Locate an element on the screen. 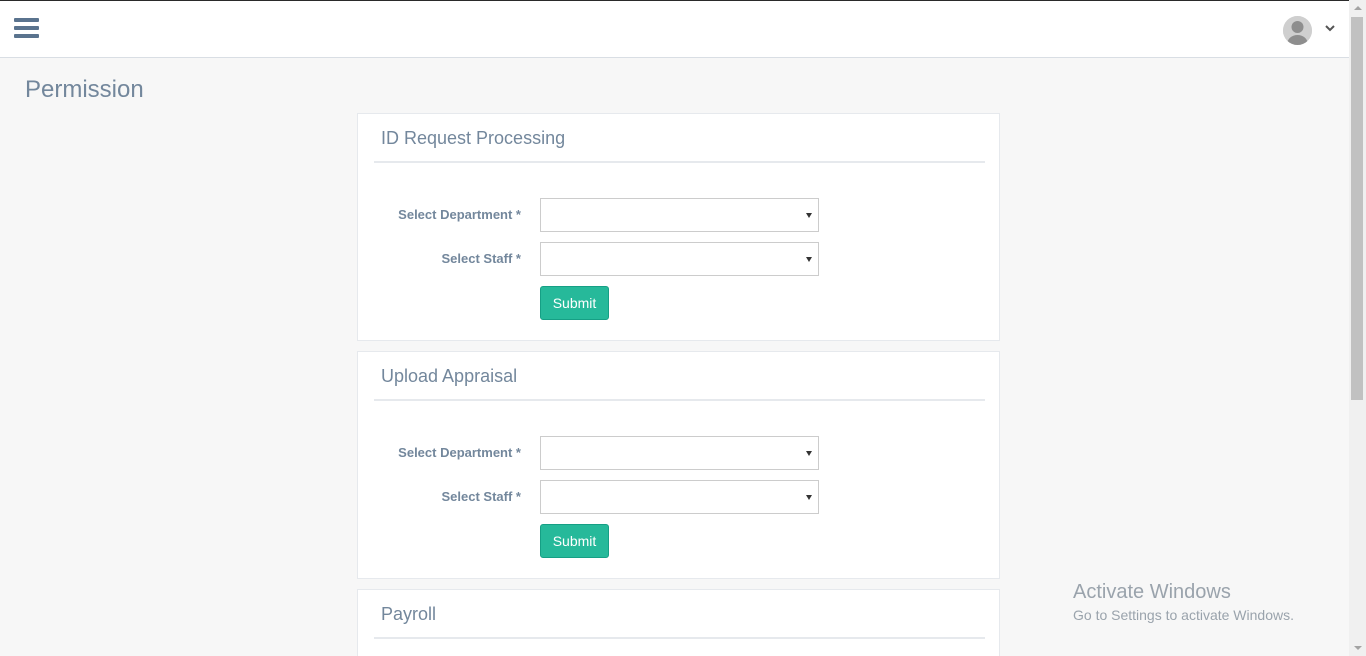 The image size is (1366, 656). chevron-down-icon is located at coordinates (1330, 27).